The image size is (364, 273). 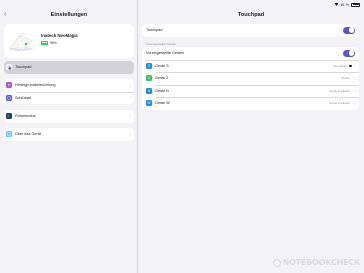 I want to click on sidebar-item-backlight: ☀ Hintergrundbeleuchtung ›, so click(x=69, y=85).